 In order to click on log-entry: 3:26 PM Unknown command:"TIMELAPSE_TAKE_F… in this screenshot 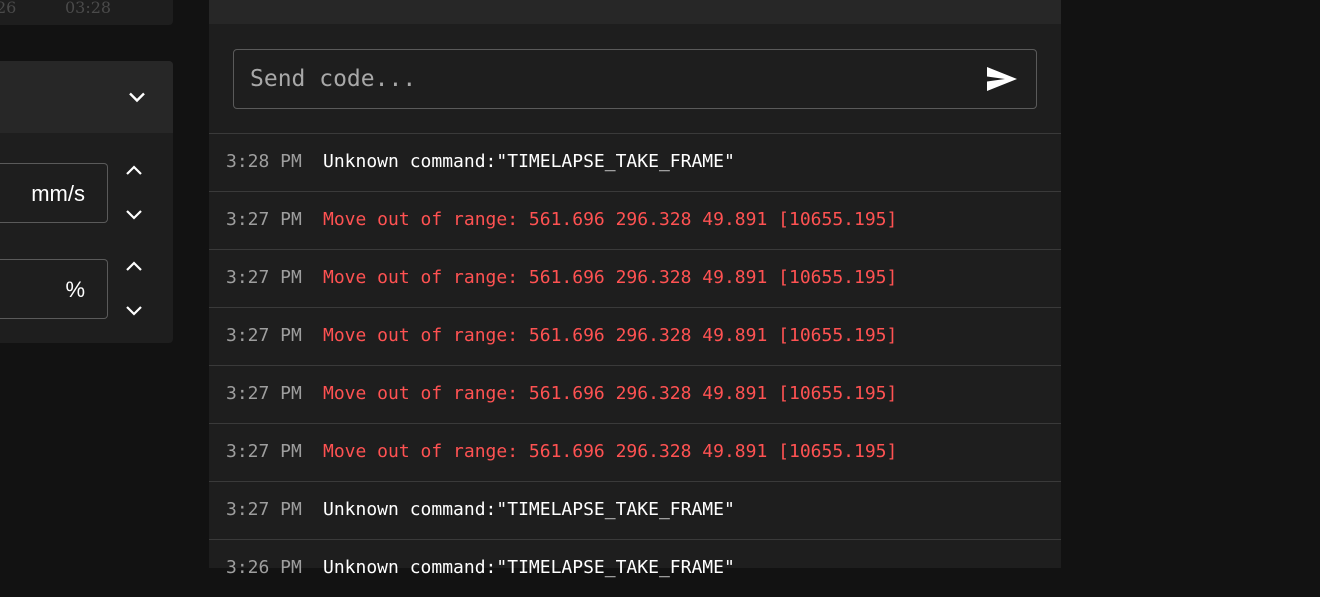, I will do `click(635, 568)`.